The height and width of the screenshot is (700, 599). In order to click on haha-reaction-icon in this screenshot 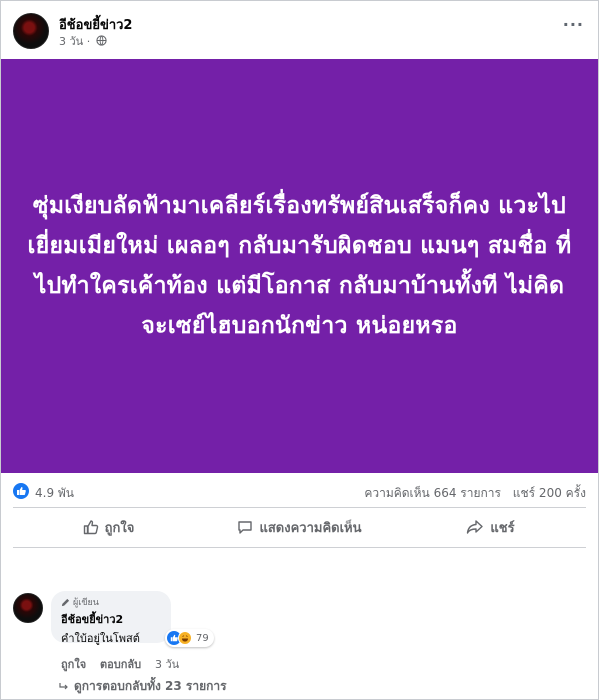, I will do `click(185, 638)`.